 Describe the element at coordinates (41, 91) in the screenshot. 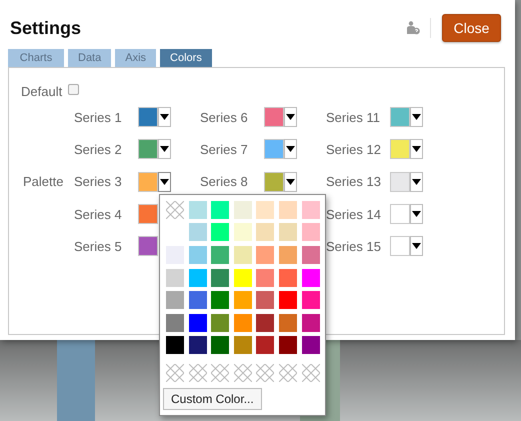

I see `default-label: Default` at that location.